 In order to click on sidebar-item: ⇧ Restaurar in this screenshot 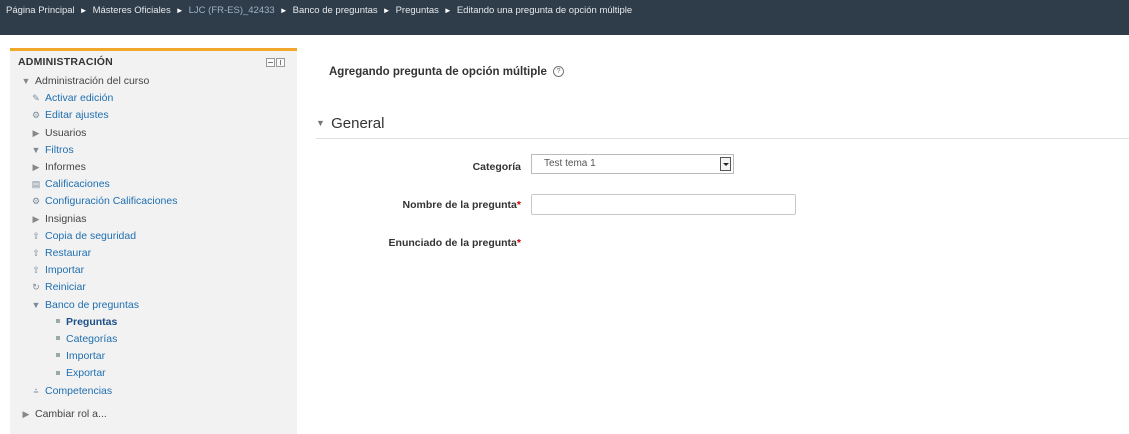, I will do `click(60, 253)`.